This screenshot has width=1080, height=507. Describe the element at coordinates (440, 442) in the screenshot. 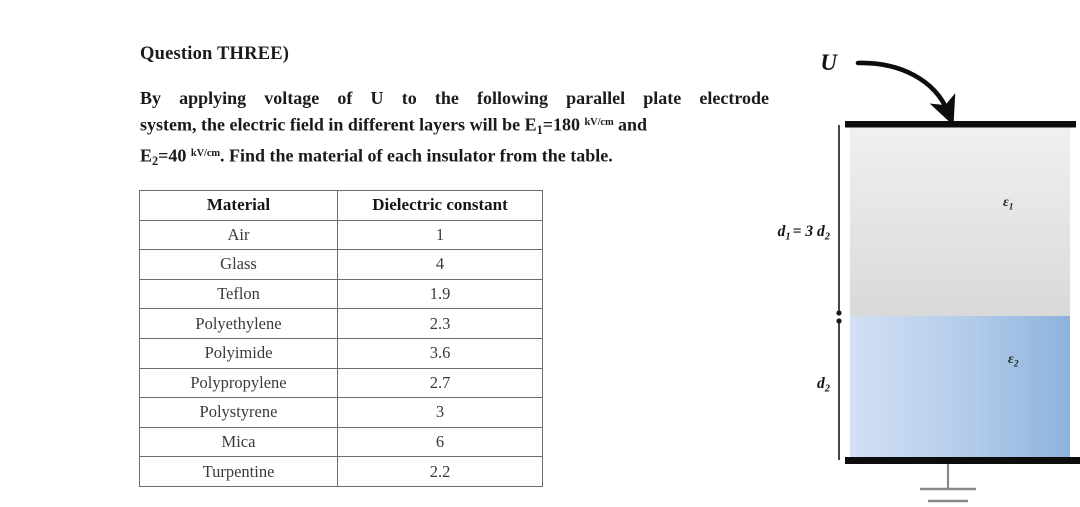

I see `cell-dielectric-constant: 6` at that location.